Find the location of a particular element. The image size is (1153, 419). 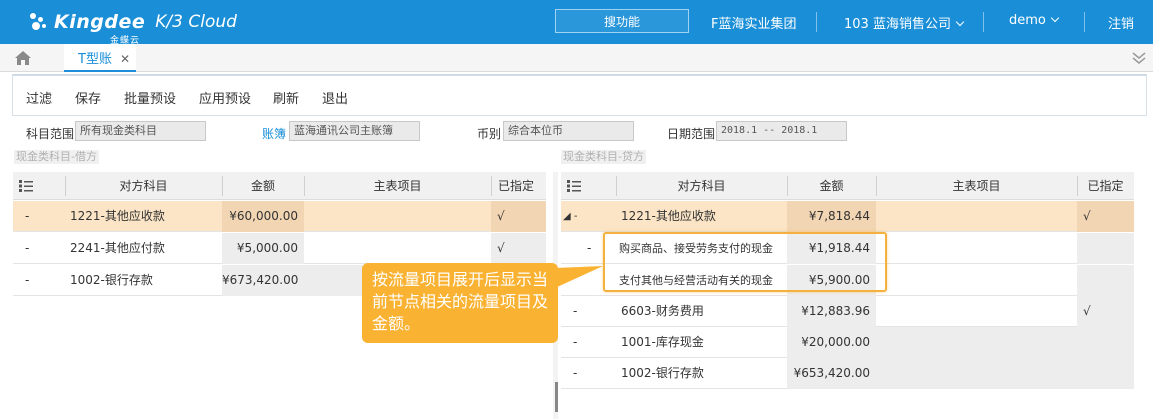

row-amount: ¥653,420.00 is located at coordinates (831, 373).